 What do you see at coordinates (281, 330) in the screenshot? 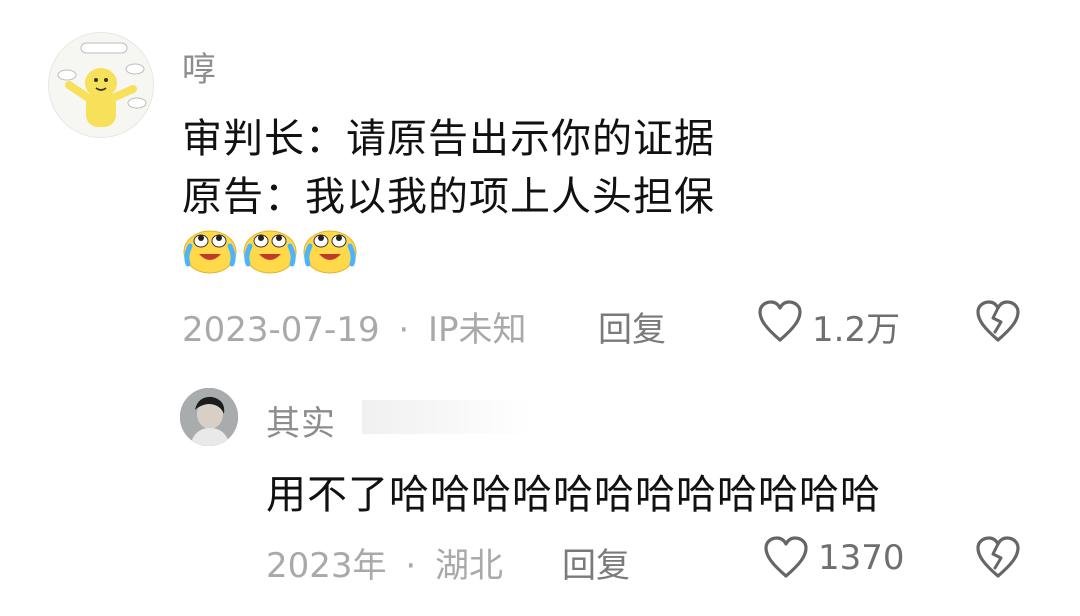
I see `comment-date: 2023-07-19` at bounding box center [281, 330].